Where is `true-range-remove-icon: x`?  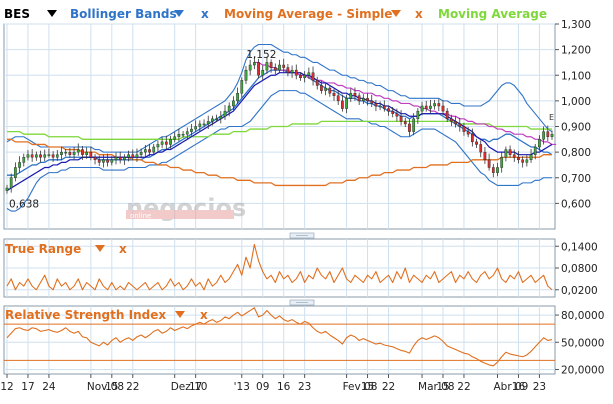 true-range-remove-icon: x is located at coordinates (123, 249).